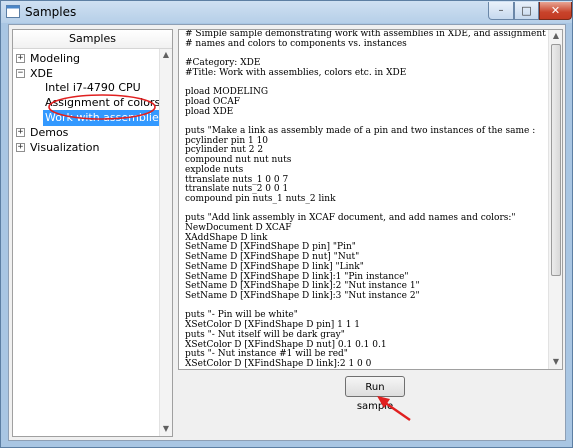 Image resolution: width=573 pixels, height=448 pixels. I want to click on tree-item-label: Demos, so click(49, 132).